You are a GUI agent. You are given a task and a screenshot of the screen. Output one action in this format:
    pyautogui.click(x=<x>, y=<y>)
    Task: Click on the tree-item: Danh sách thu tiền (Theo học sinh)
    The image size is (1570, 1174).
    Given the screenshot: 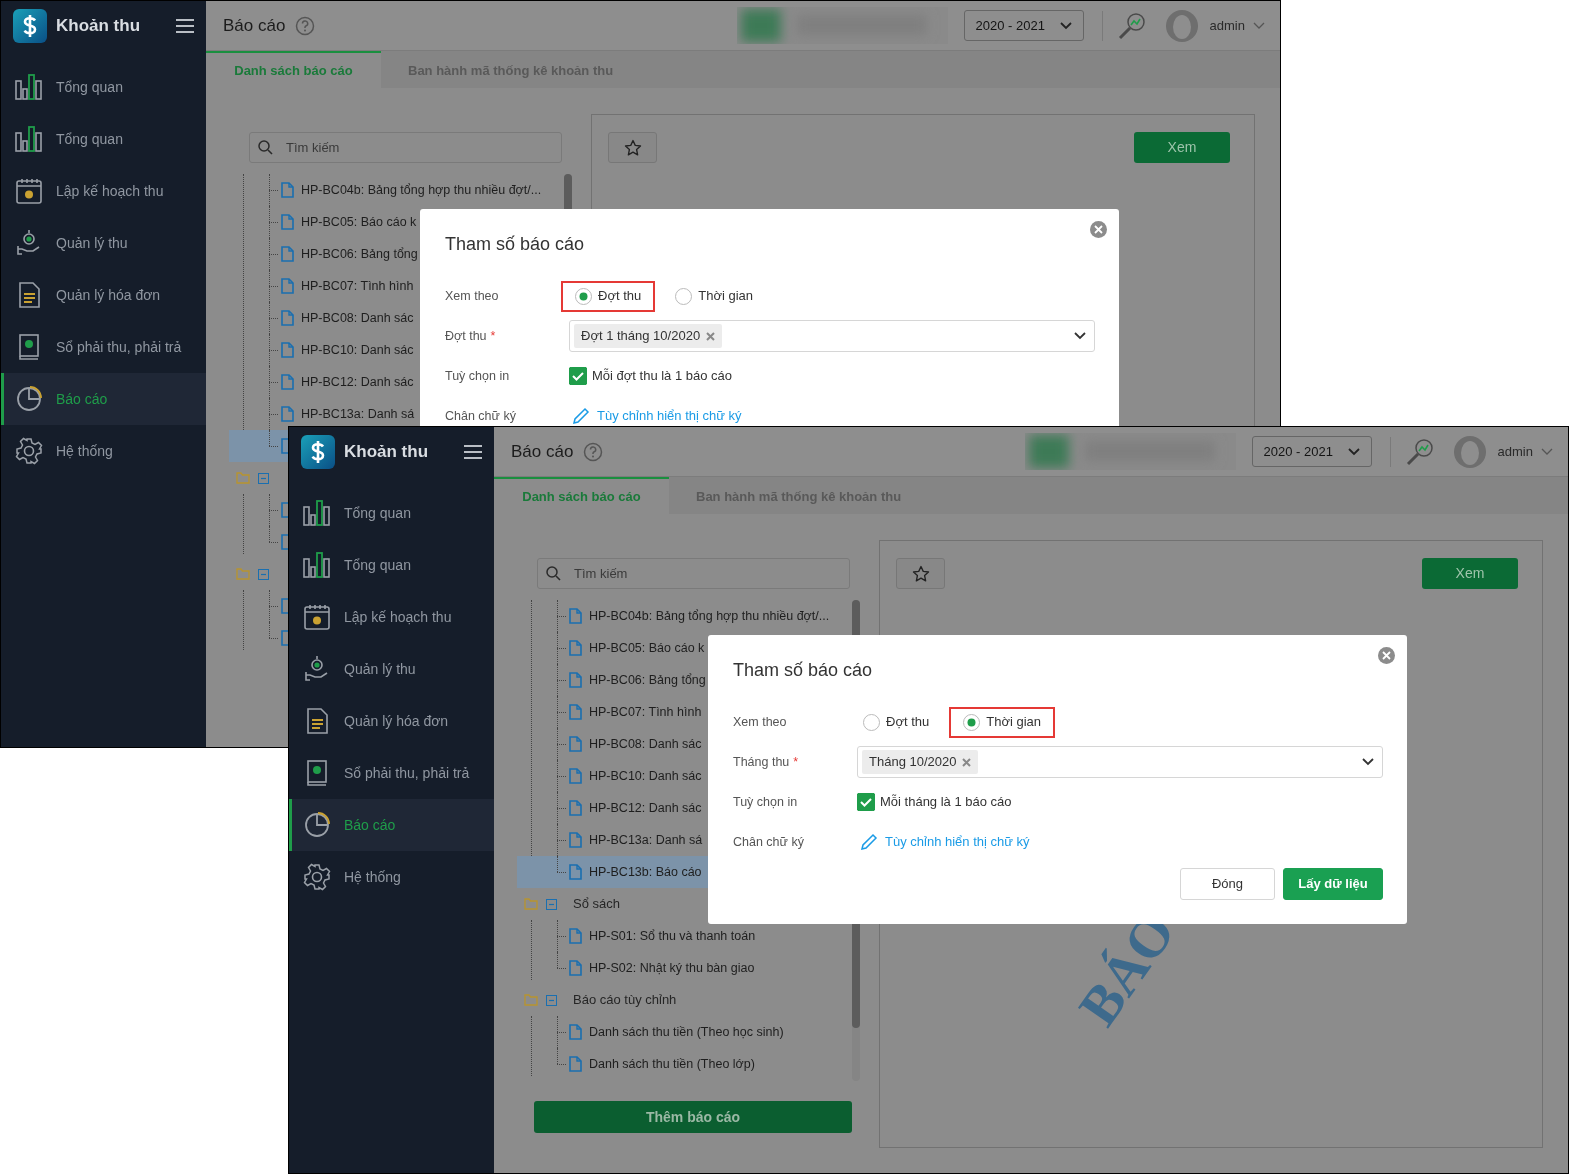 What is the action you would take?
    pyautogui.click(x=682, y=1032)
    